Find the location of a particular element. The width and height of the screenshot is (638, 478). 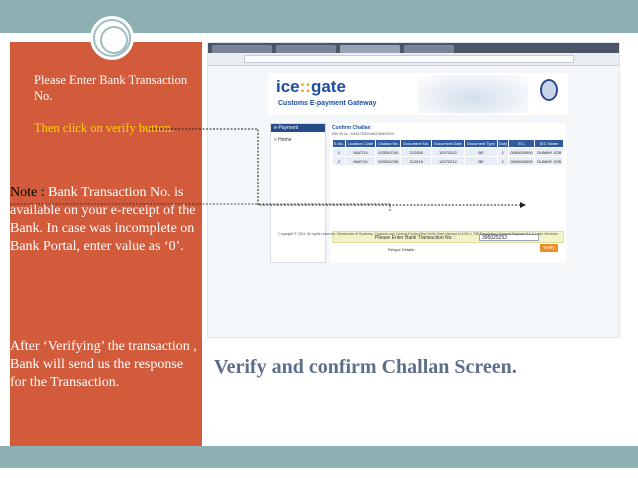

browser-tab-bar is located at coordinates (413, 48).